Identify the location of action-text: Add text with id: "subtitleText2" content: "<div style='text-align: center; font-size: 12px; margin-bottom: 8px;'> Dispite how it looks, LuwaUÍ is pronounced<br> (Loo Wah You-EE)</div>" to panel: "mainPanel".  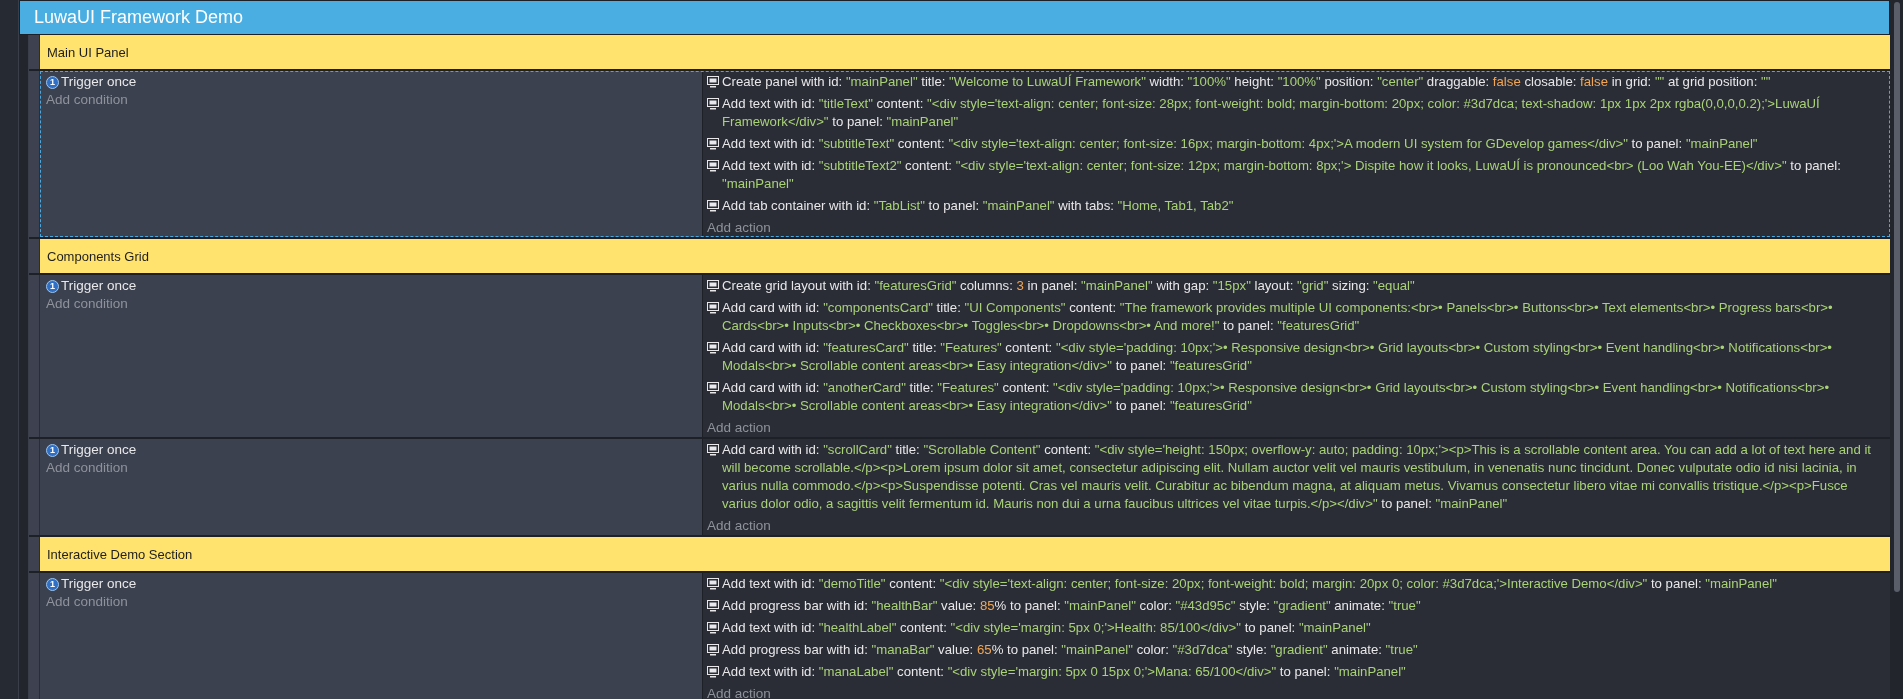
(1304, 175).